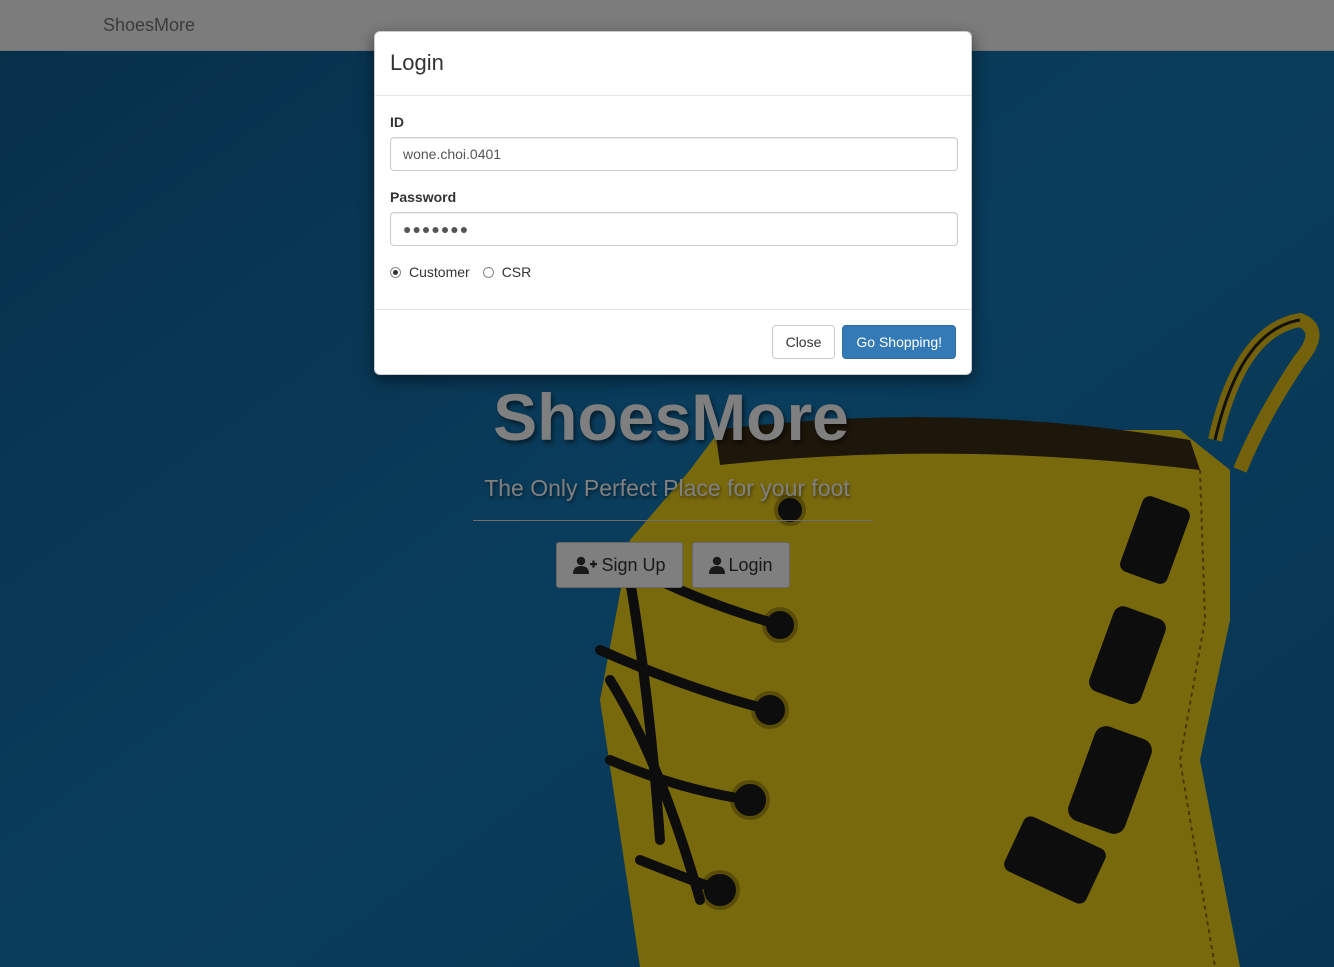 This screenshot has height=967, width=1334. What do you see at coordinates (674, 229) in the screenshot?
I see `password-input` at bounding box center [674, 229].